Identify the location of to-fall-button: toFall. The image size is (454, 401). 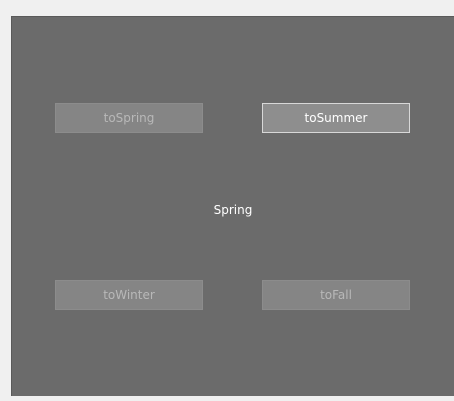
(336, 295).